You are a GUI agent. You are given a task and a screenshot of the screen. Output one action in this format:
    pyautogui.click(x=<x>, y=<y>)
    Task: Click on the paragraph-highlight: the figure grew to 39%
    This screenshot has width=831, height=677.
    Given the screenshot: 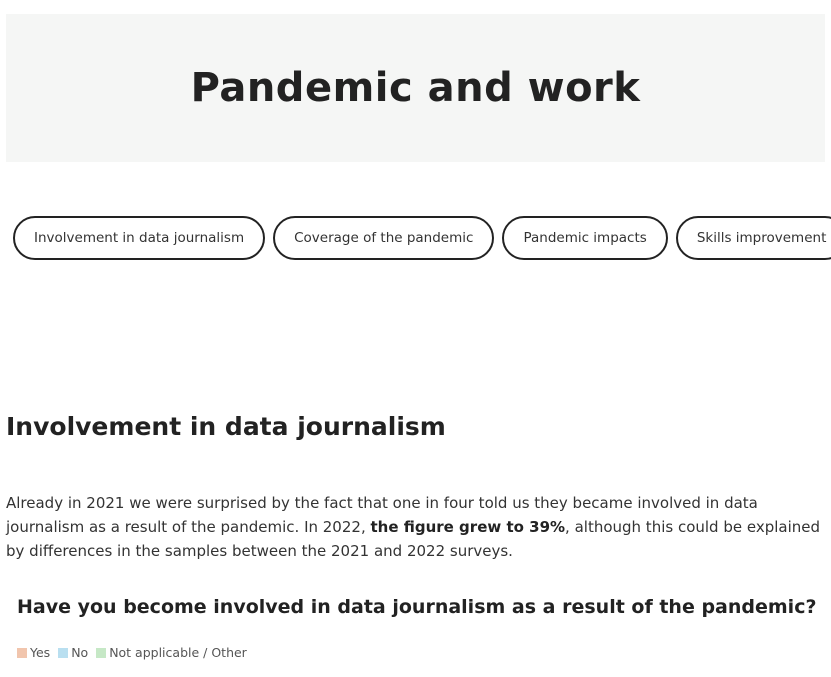 What is the action you would take?
    pyautogui.click(x=468, y=527)
    